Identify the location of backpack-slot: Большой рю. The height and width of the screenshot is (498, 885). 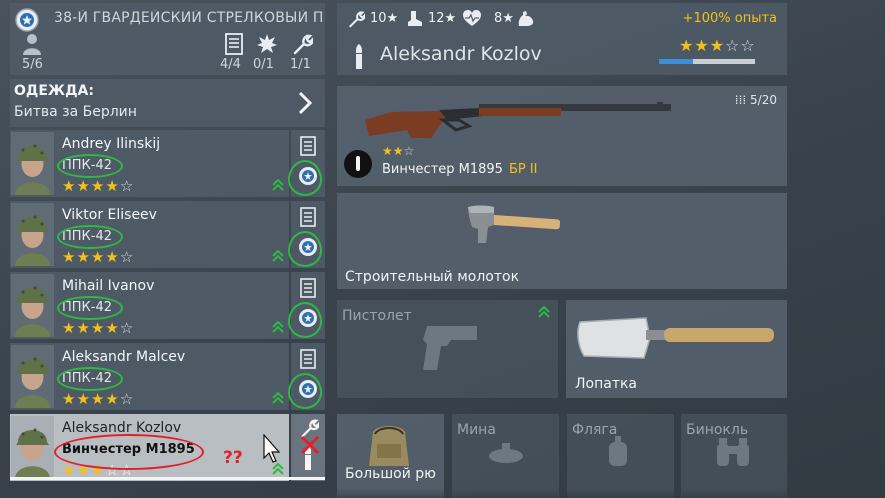
(390, 456).